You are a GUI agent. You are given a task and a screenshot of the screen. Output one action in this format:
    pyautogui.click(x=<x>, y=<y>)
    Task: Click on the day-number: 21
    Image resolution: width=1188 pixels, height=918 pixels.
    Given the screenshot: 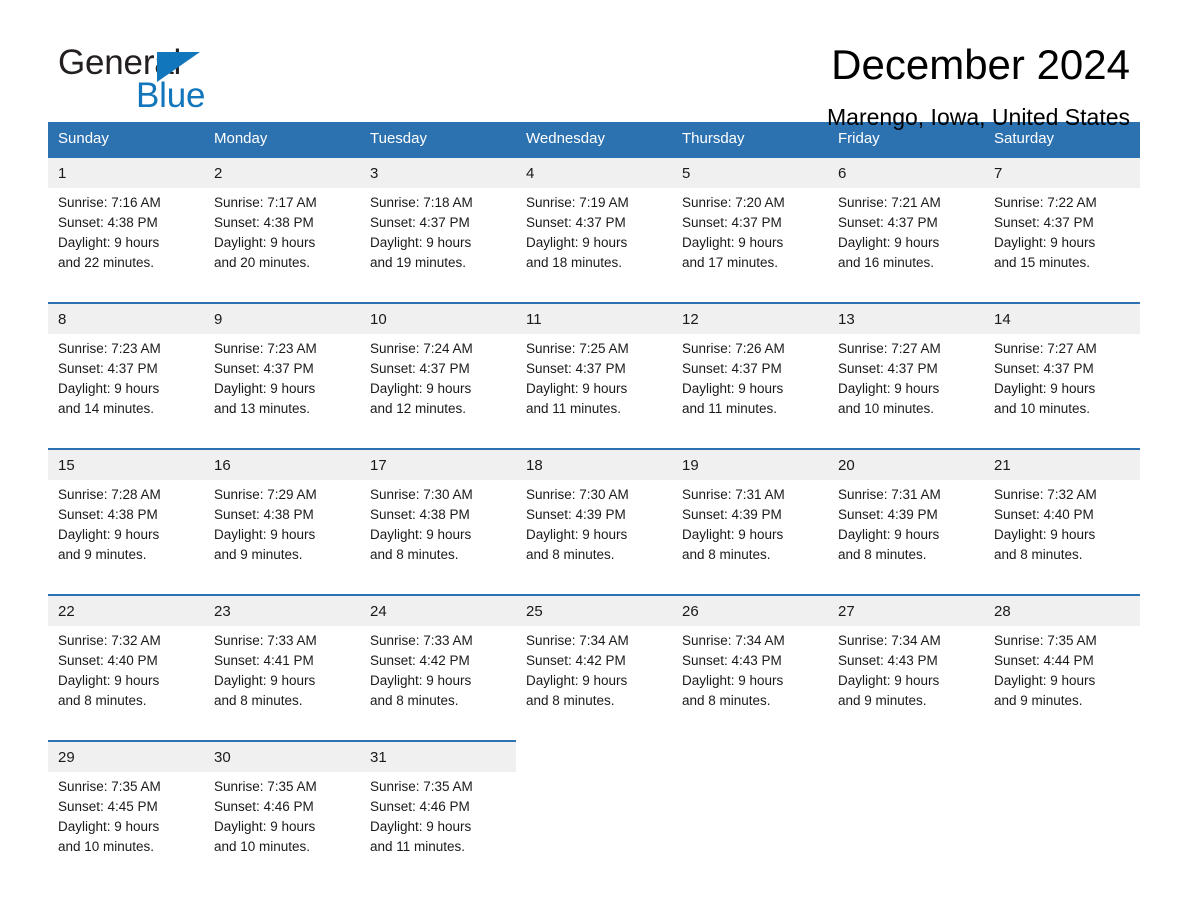 What is the action you would take?
    pyautogui.click(x=1062, y=464)
    